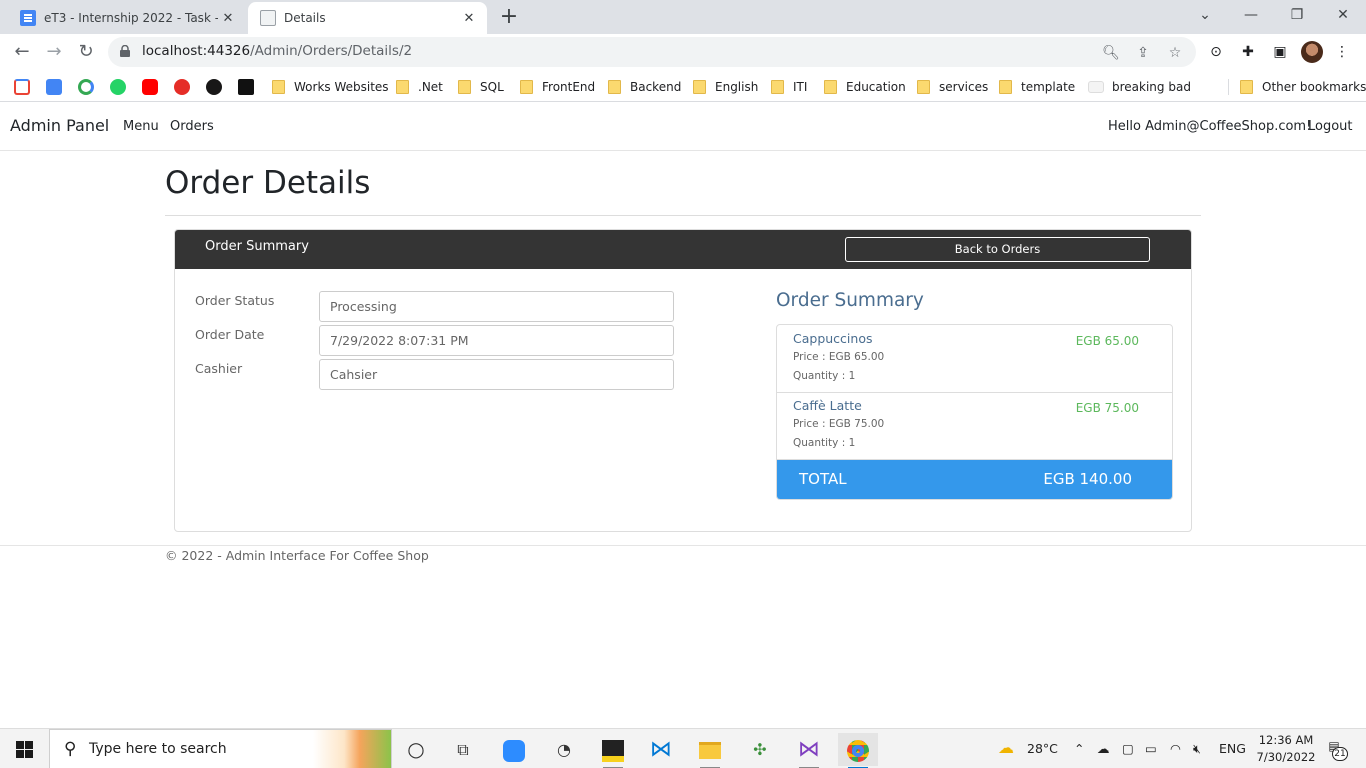 The width and height of the screenshot is (1366, 768). I want to click on wifi-icon: ◠, so click(1175, 748).